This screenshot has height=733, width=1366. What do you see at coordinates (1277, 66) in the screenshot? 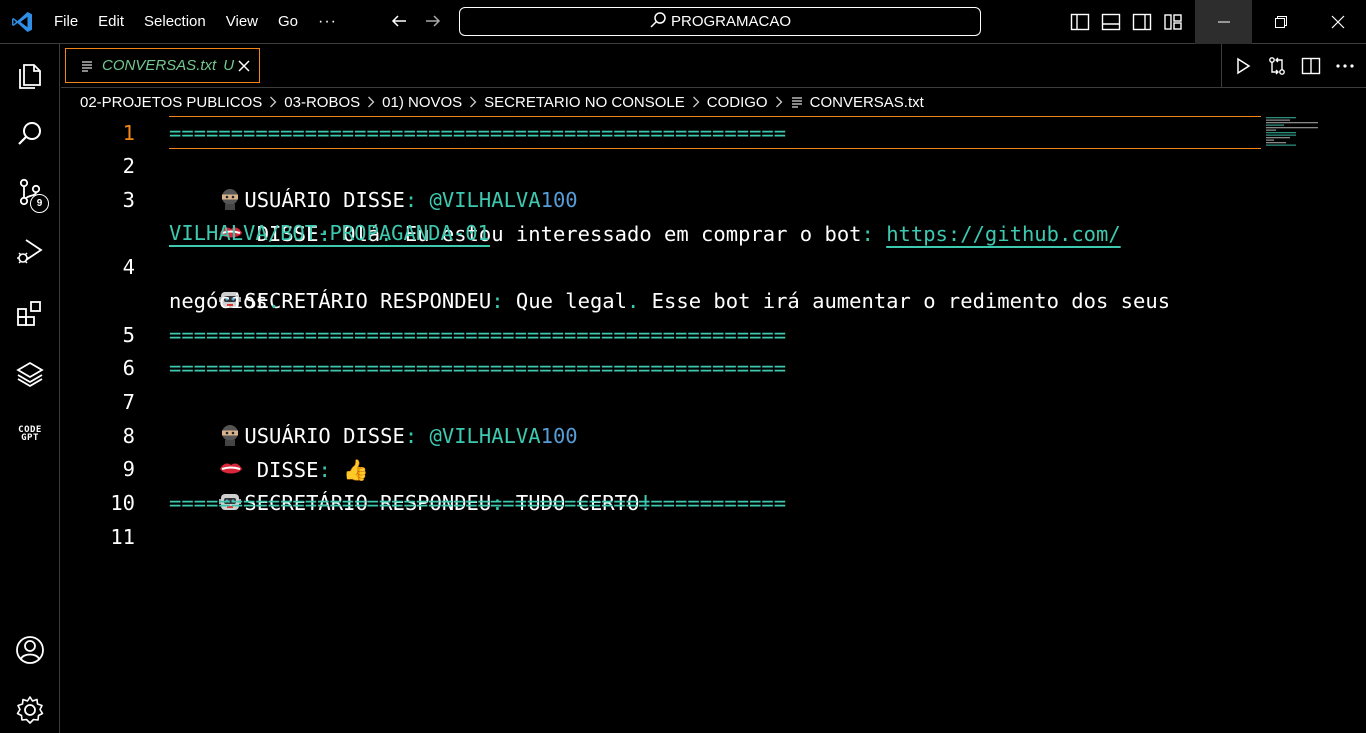
I see `compare-changes-icon` at bounding box center [1277, 66].